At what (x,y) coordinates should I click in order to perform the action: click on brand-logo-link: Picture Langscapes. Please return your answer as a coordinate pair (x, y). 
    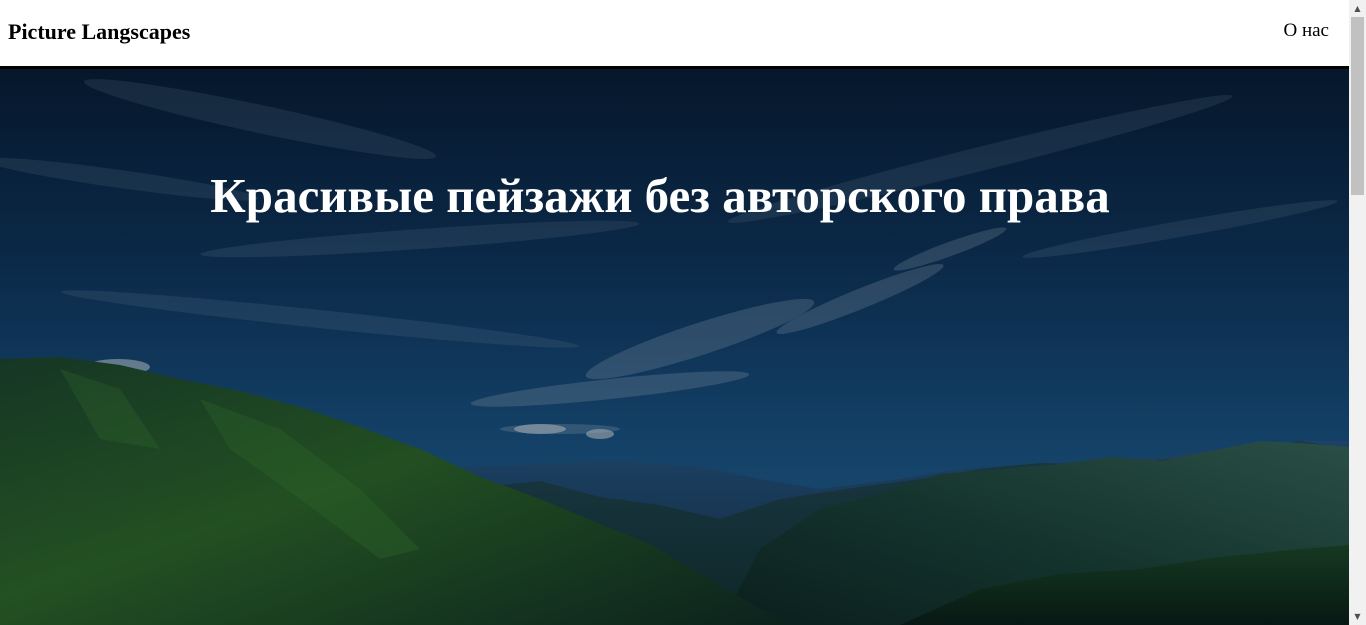
    Looking at the image, I should click on (99, 32).